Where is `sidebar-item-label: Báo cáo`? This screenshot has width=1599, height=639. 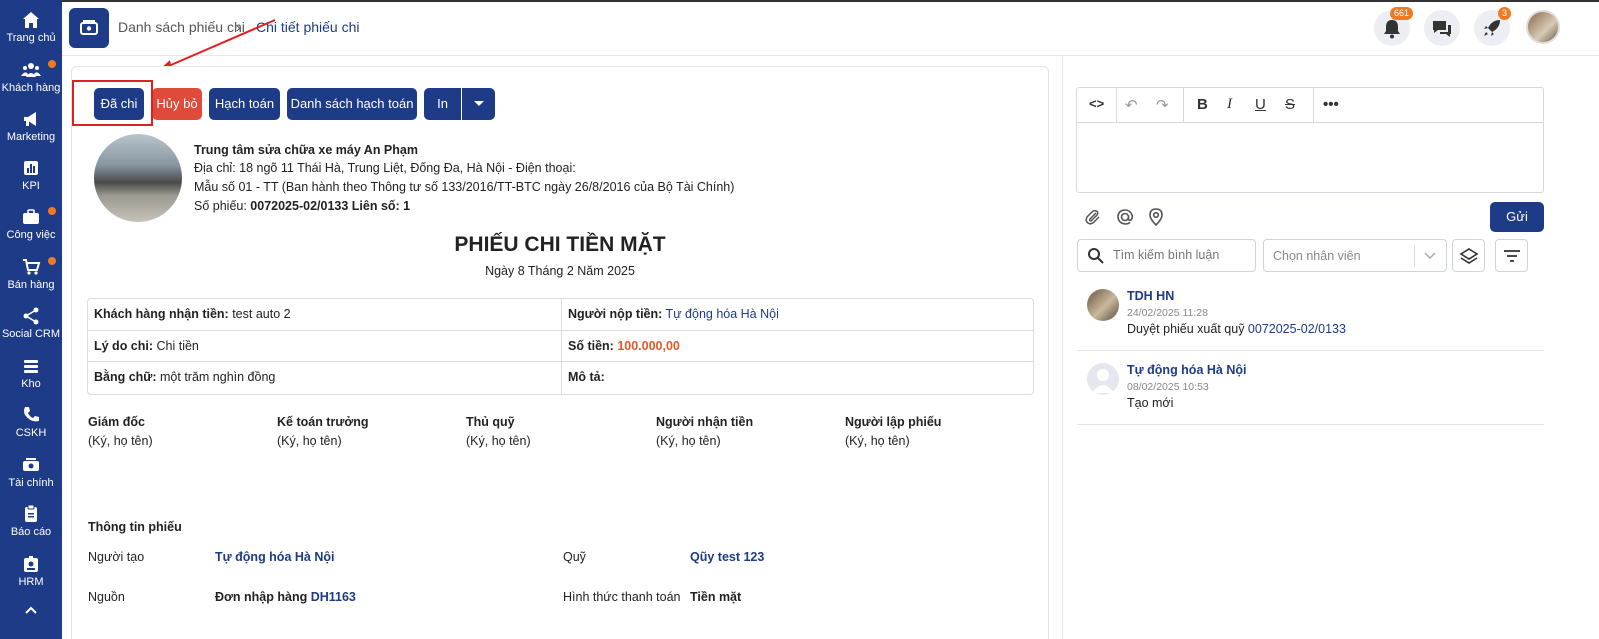 sidebar-item-label: Báo cáo is located at coordinates (31, 532).